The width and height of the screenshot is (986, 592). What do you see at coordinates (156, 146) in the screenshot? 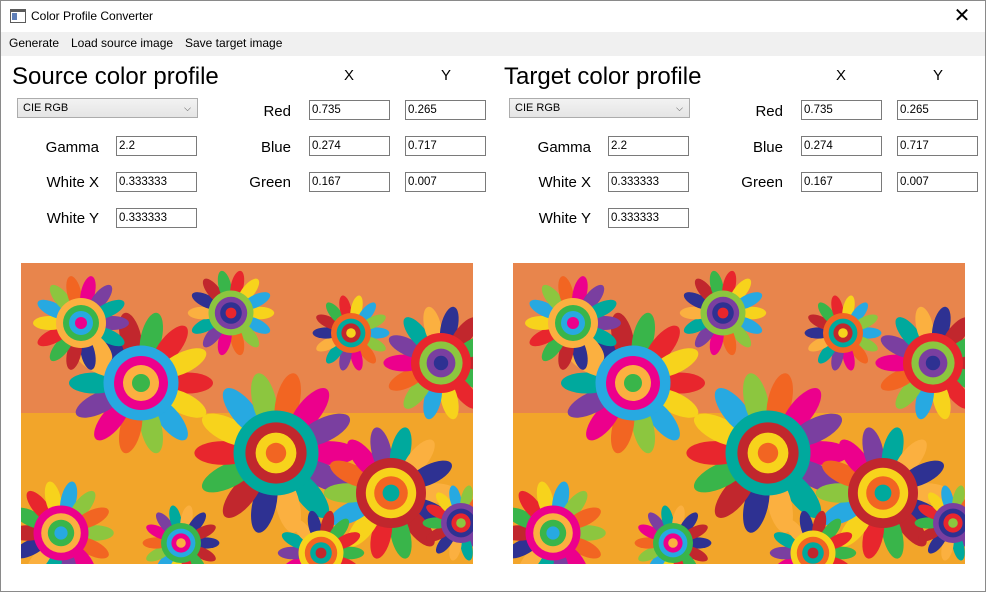
I see `source-gamma-input` at bounding box center [156, 146].